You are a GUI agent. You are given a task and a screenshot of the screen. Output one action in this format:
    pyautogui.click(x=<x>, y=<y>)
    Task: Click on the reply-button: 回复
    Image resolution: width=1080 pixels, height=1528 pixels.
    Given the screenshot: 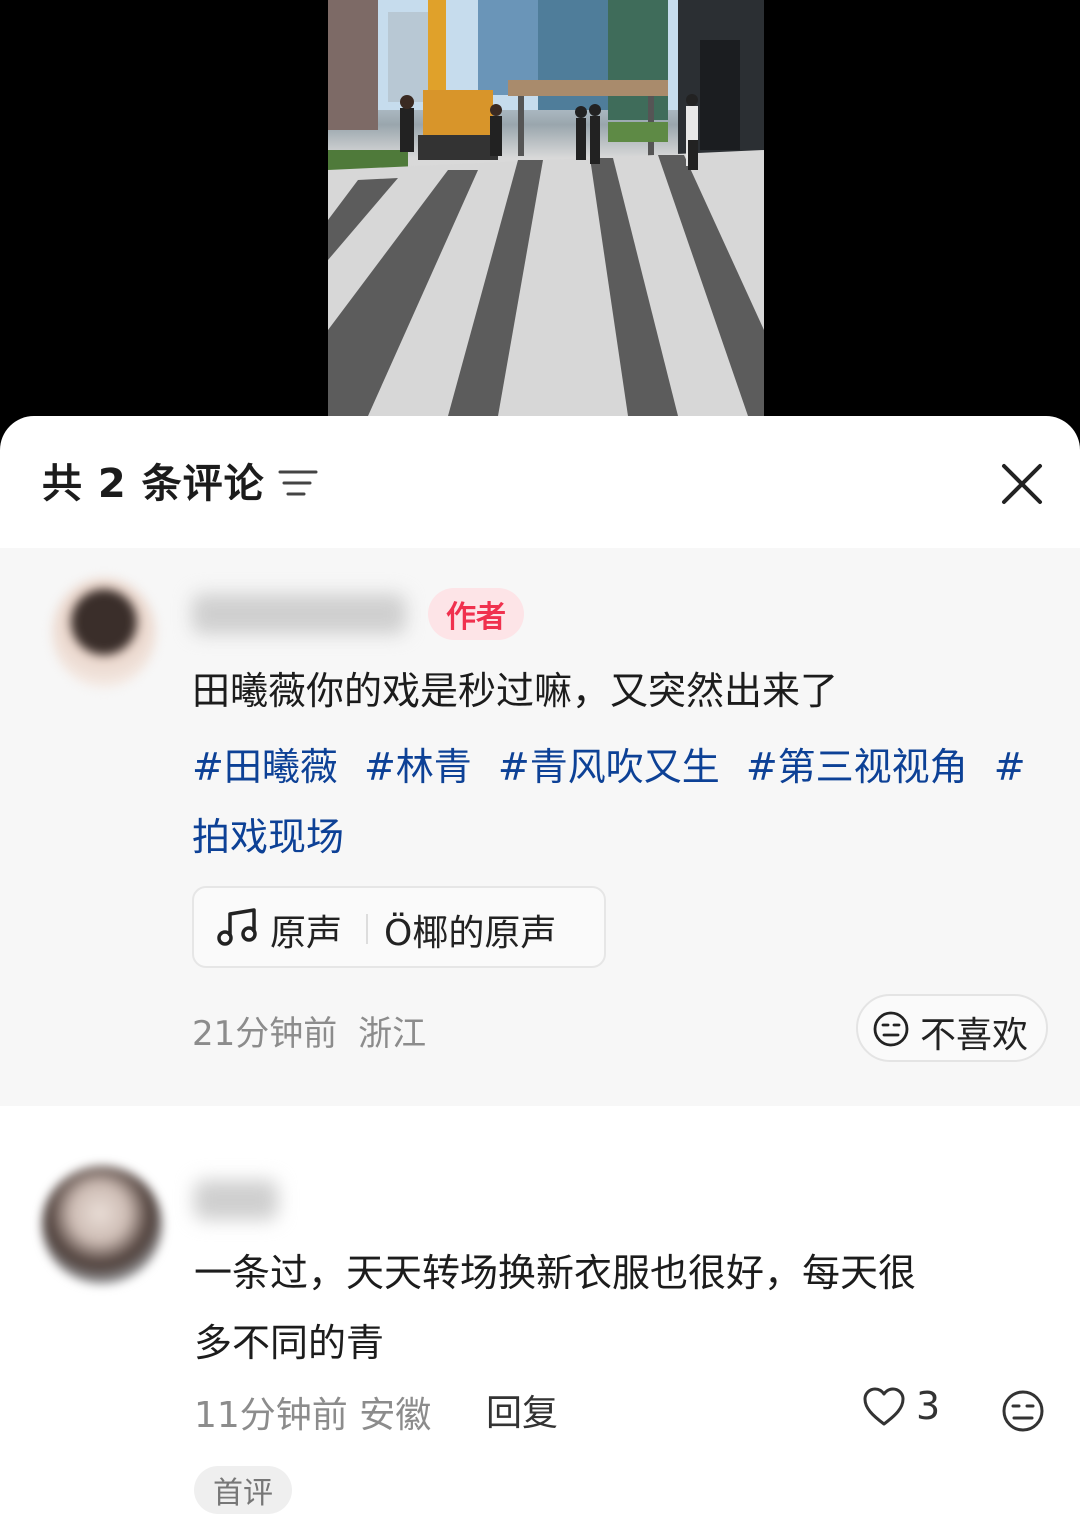 What is the action you would take?
    pyautogui.click(x=522, y=1410)
    